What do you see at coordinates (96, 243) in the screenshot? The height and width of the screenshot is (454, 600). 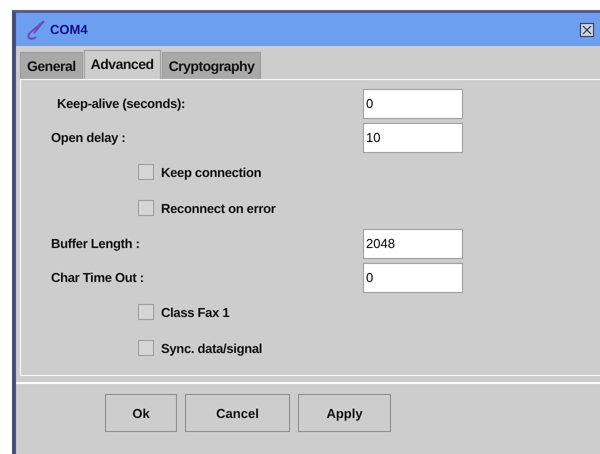 I see `field-label: Buffer Length :` at bounding box center [96, 243].